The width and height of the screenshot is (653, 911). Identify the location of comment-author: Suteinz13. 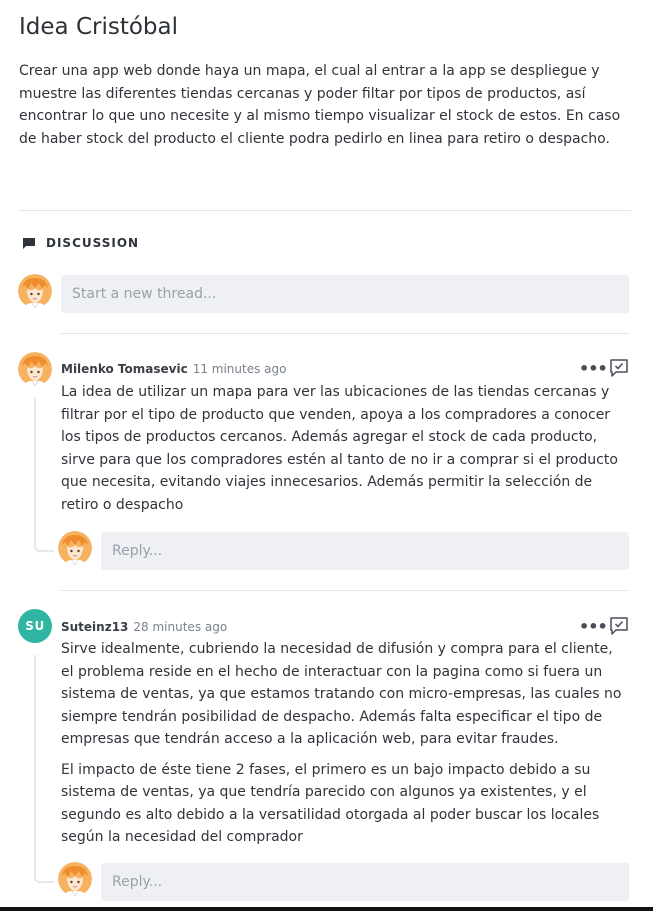
(94, 627).